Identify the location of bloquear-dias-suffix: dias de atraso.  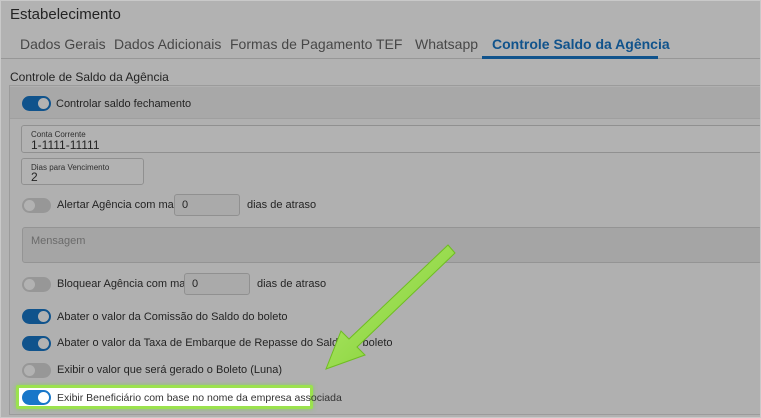
(292, 284).